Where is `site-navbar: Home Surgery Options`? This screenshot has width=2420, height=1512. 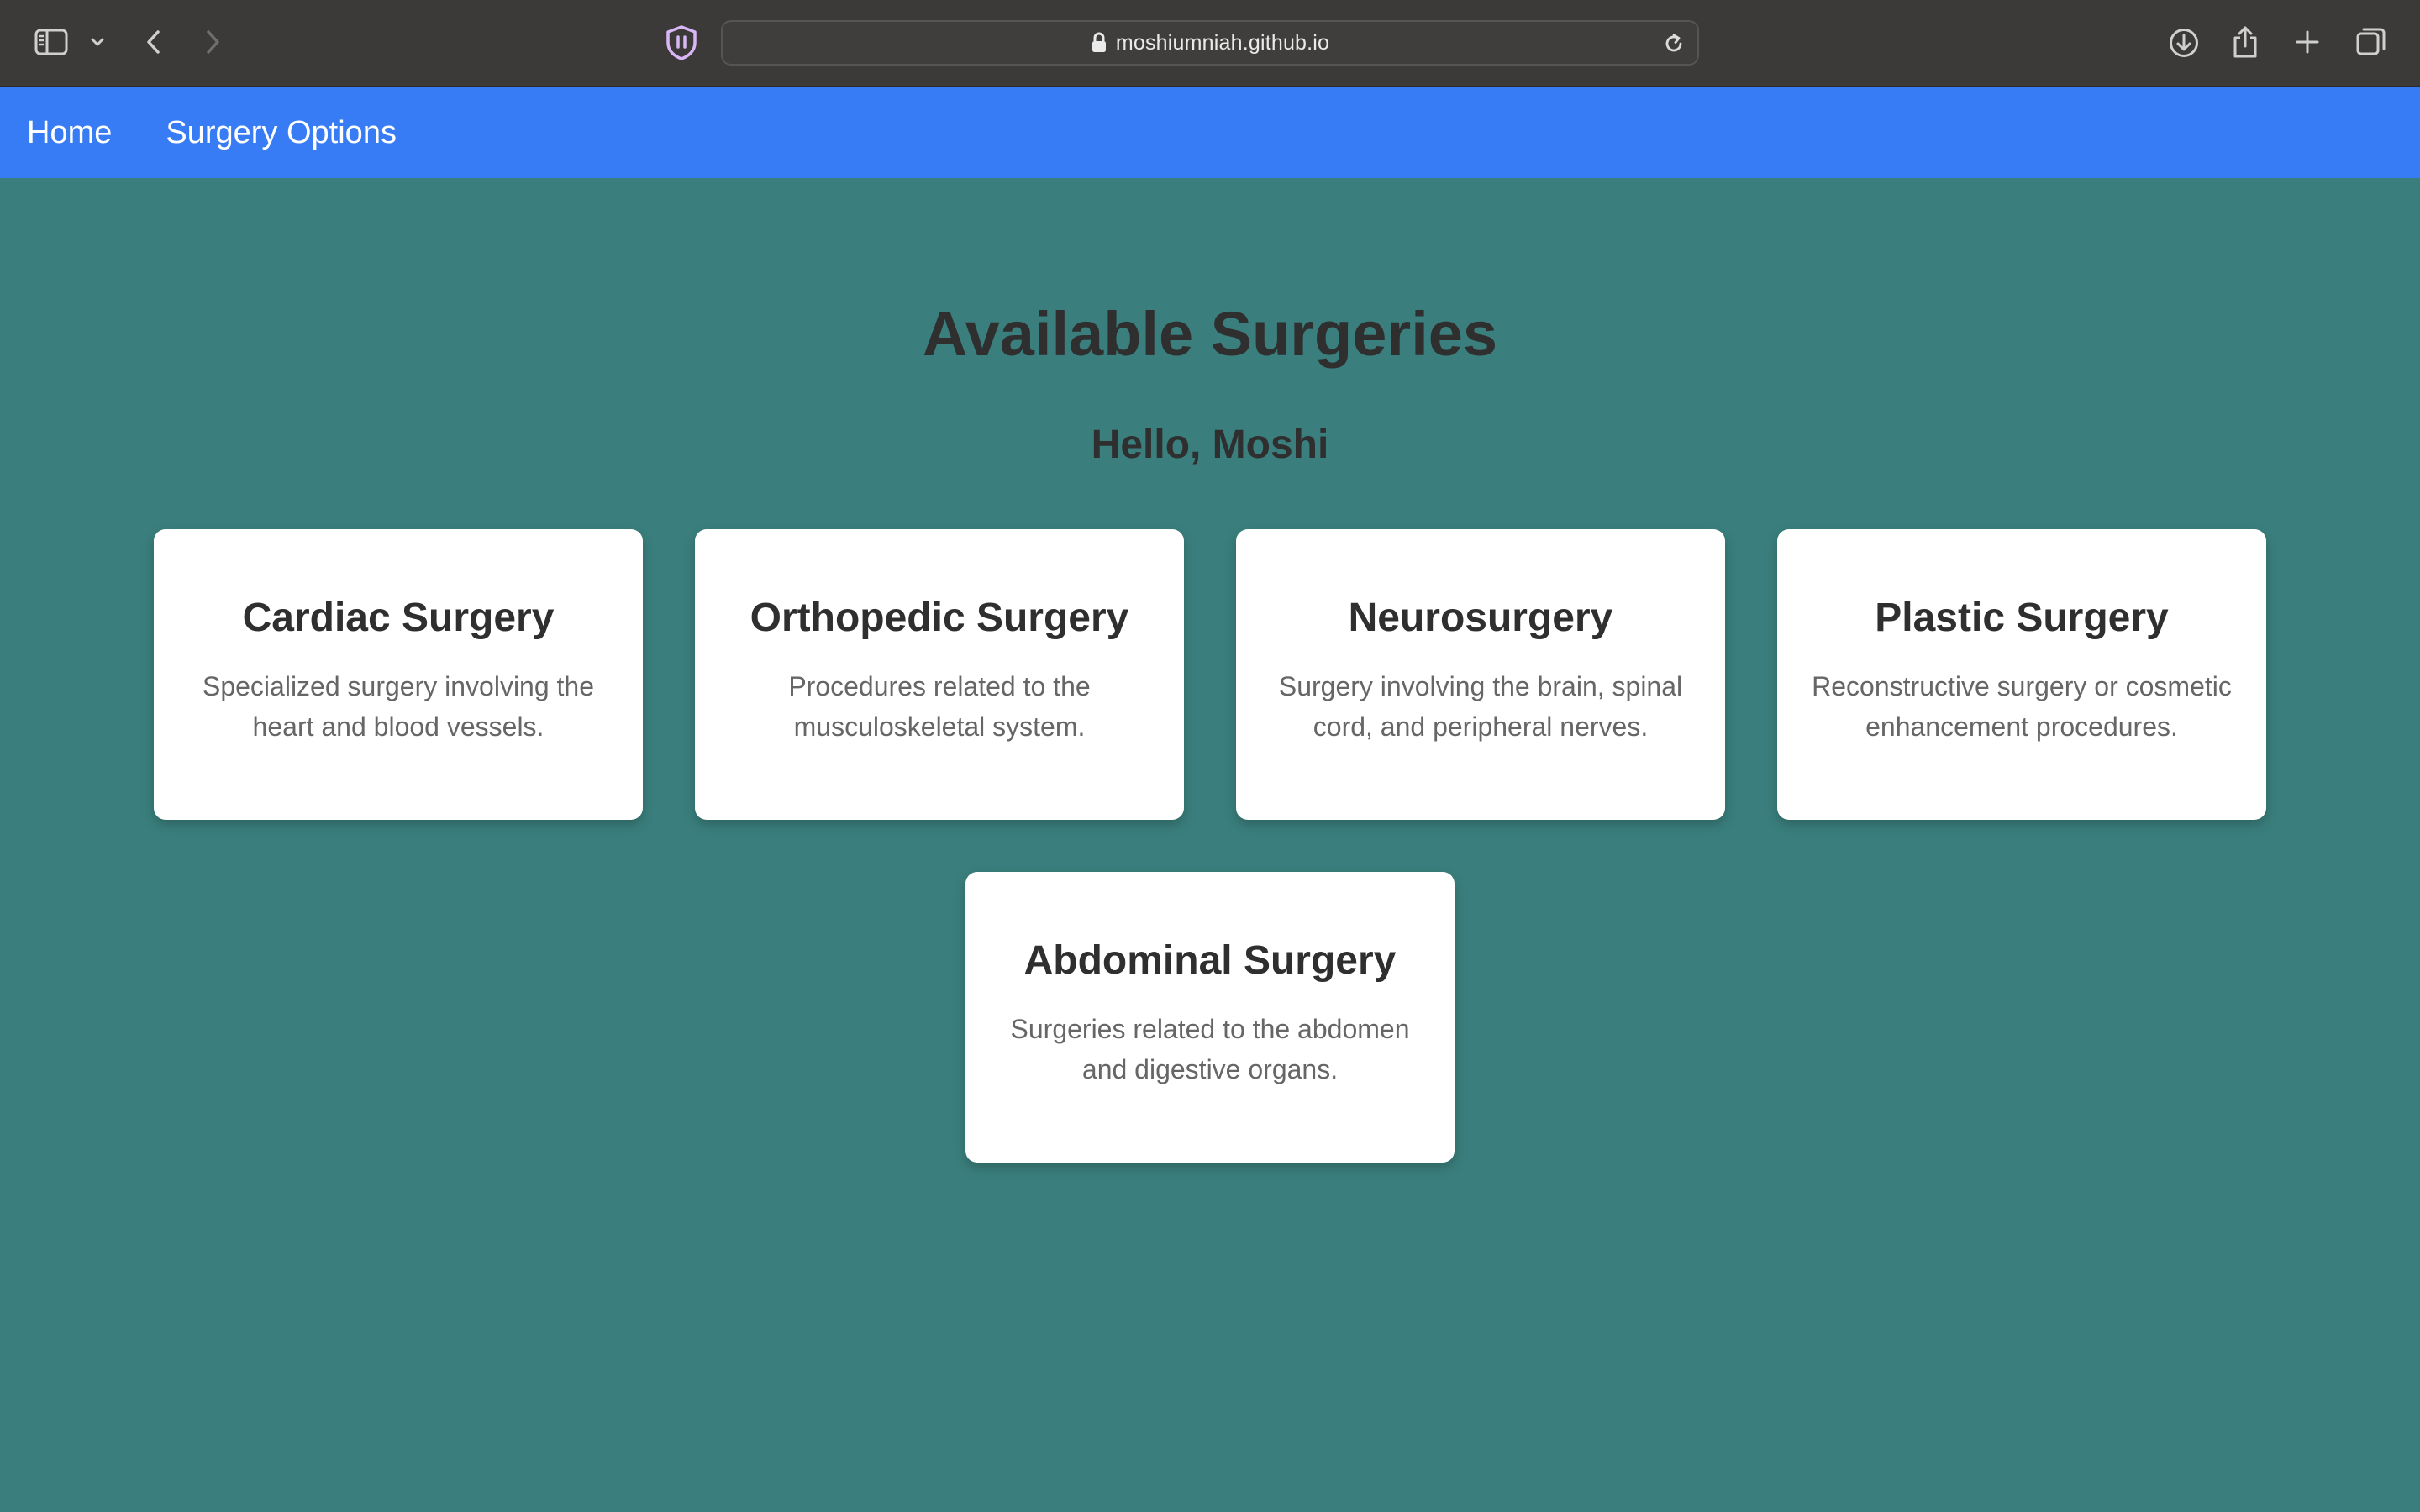
site-navbar: Home Surgery Options is located at coordinates (1210, 132).